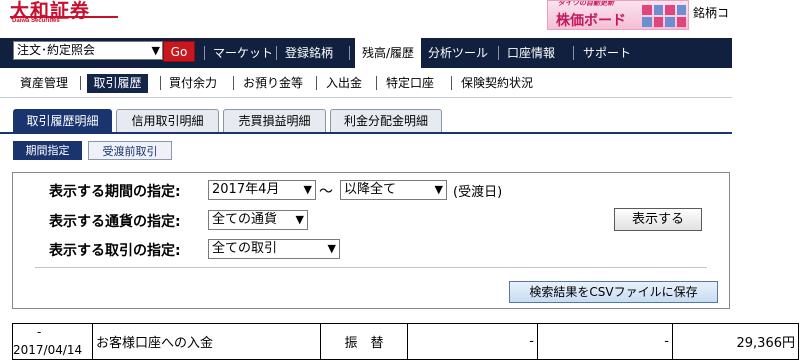 The height and width of the screenshot is (362, 800). What do you see at coordinates (497, 83) in the screenshot?
I see `subnav-item-insurance: 保険契約状況` at bounding box center [497, 83].